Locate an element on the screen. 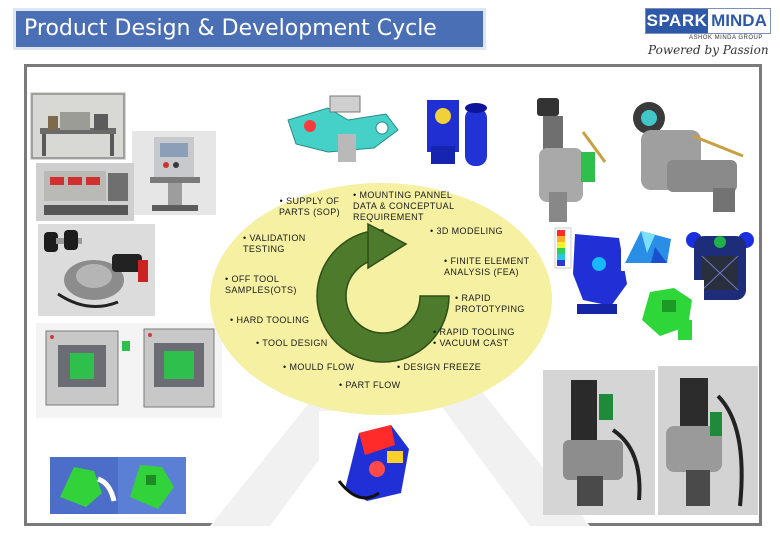  logo-minda-text: MINDA is located at coordinates (739, 20).